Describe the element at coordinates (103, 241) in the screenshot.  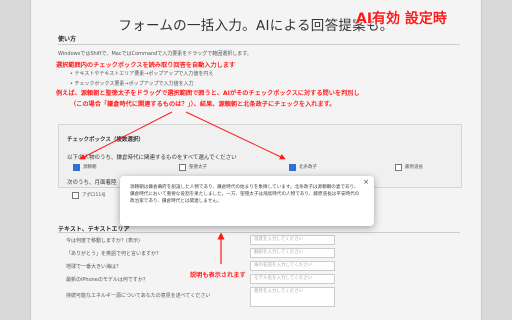
I see `form-row-label: 今は何度で移動しますか？(表示)` at that location.